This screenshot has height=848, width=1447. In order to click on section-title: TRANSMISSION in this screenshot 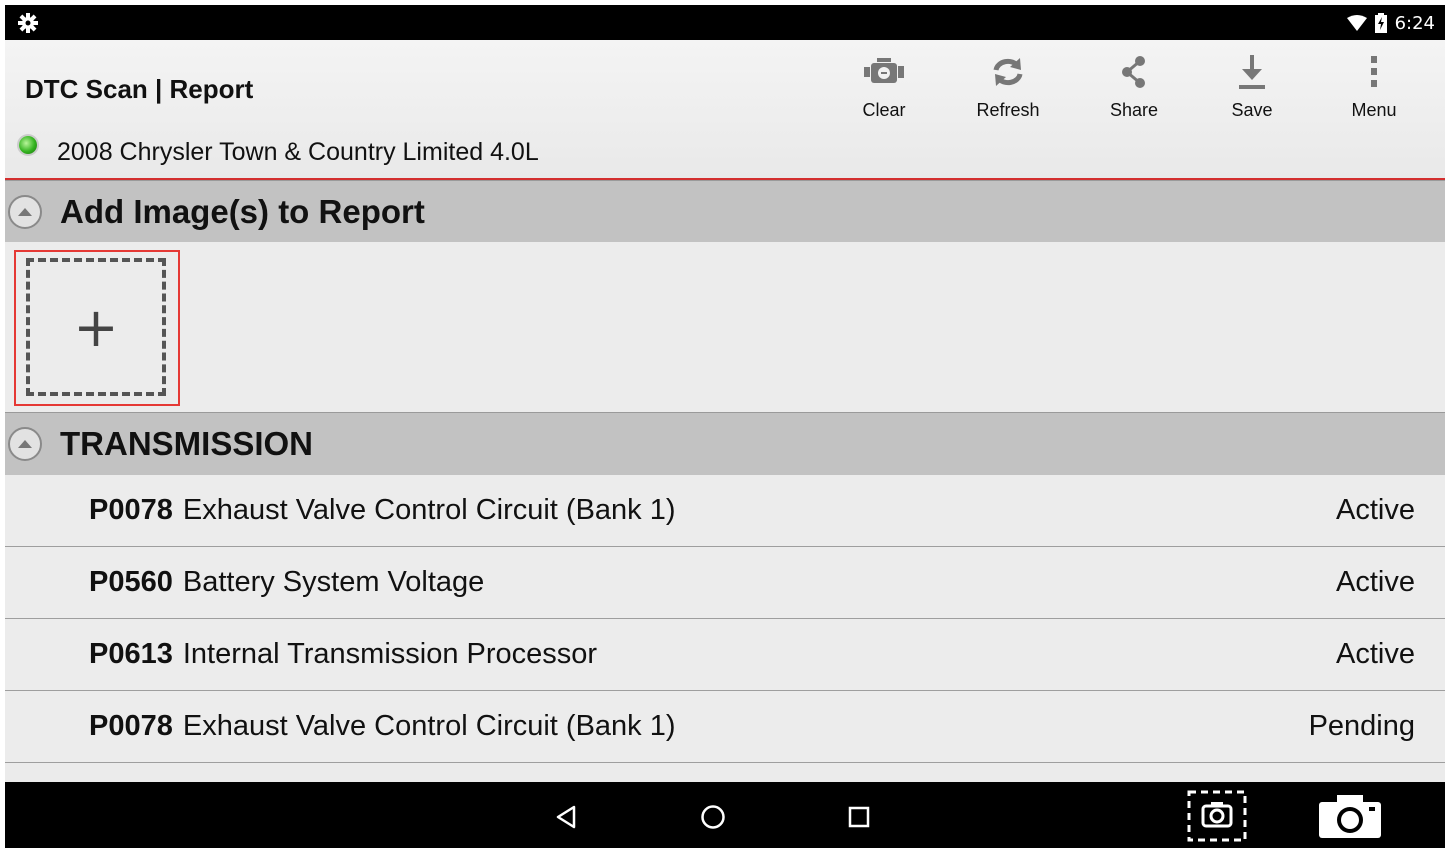, I will do `click(187, 443)`.